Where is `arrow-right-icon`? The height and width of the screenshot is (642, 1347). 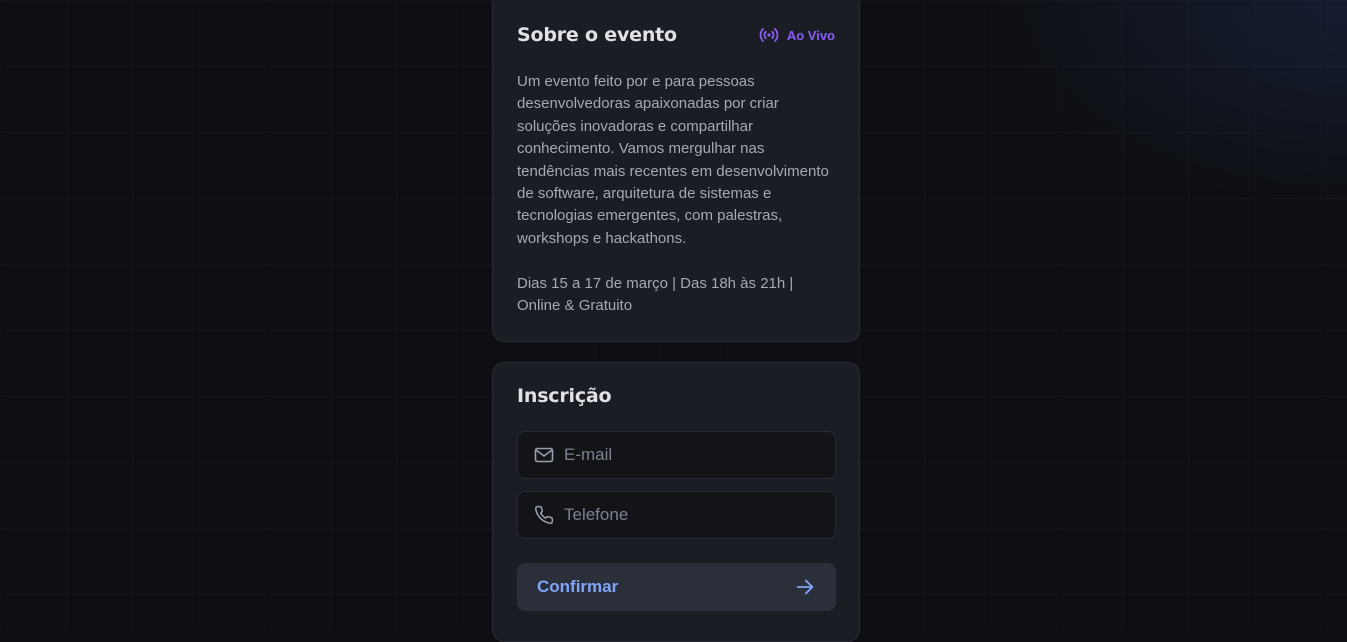 arrow-right-icon is located at coordinates (805, 587).